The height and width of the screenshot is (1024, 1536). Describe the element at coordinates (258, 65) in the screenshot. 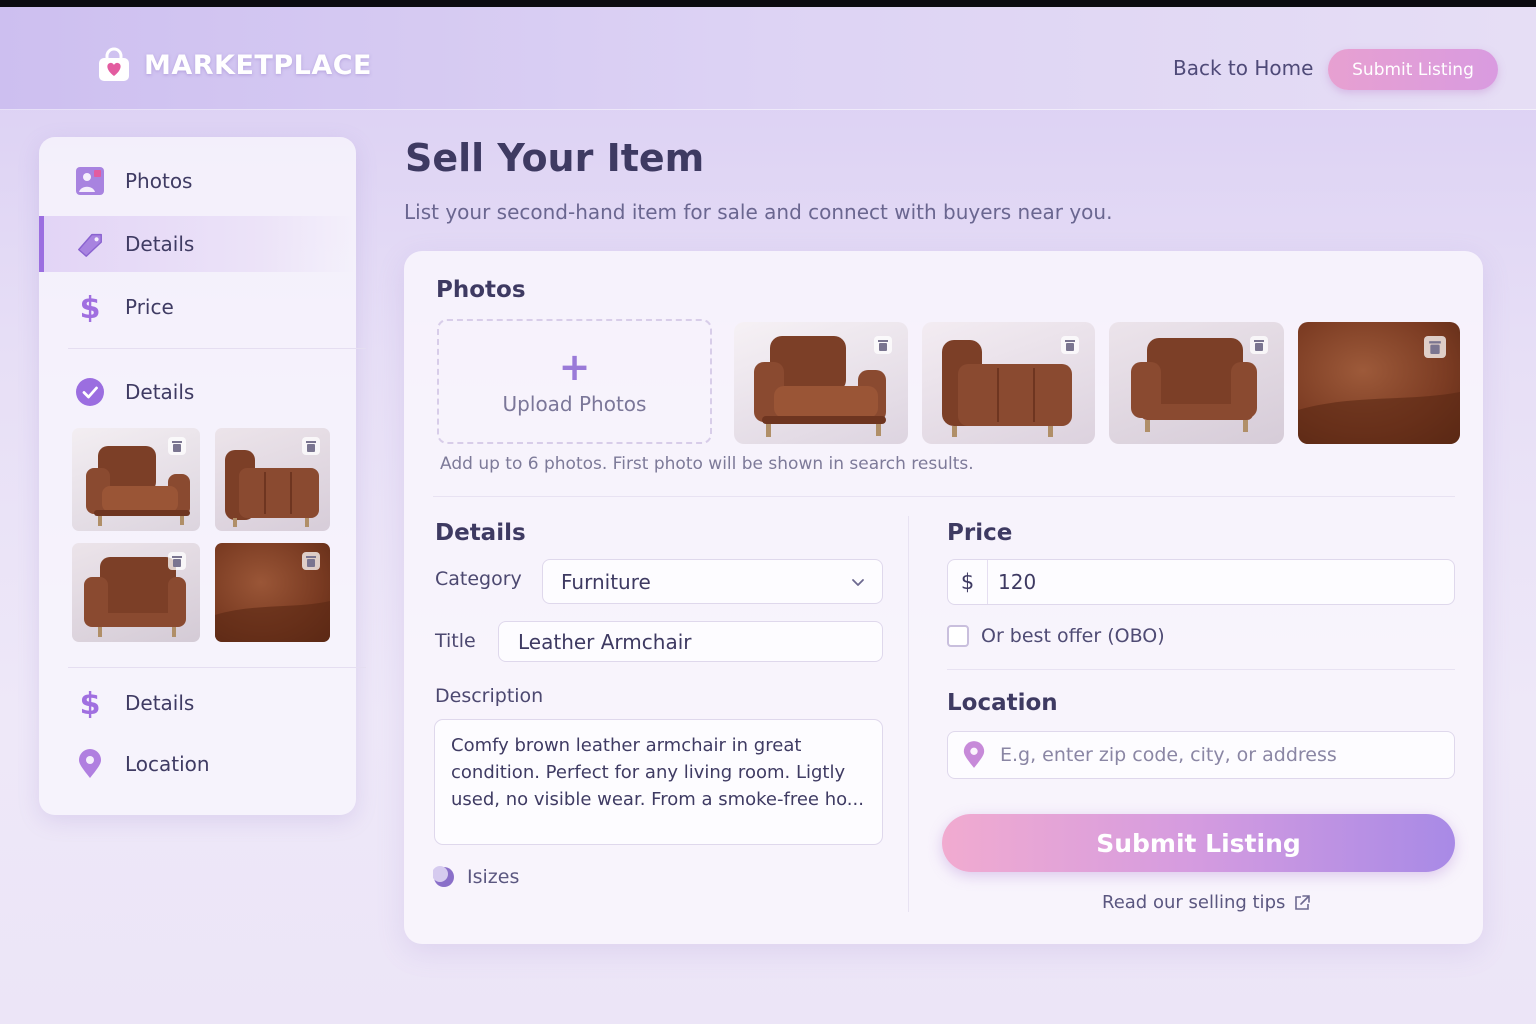

I see `brand-name: MARKETPLACE` at that location.